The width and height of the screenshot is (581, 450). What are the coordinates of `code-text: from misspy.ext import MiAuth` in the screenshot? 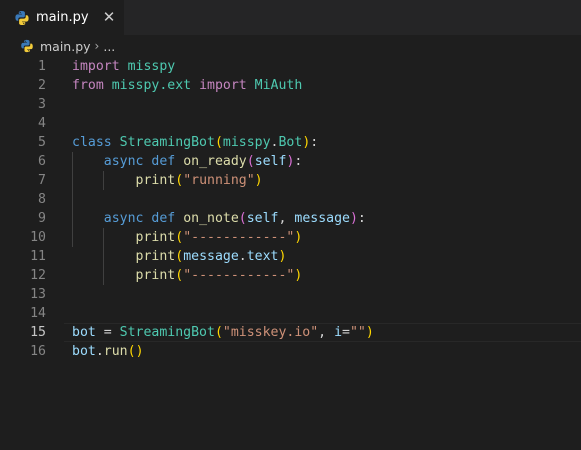 It's located at (187, 85).